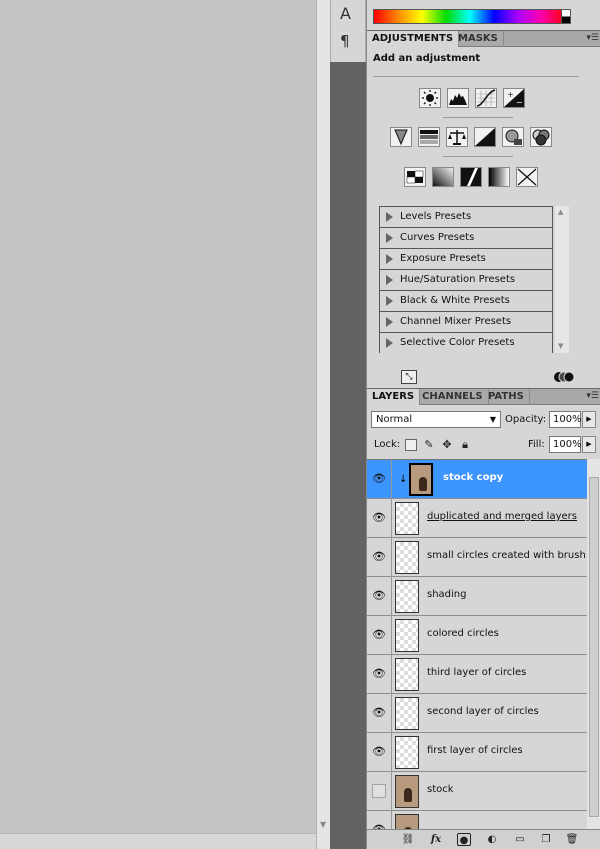 Image resolution: width=600 pixels, height=849 pixels. Describe the element at coordinates (429, 445) in the screenshot. I see `lock-image-pixels-icon: ✎` at that location.